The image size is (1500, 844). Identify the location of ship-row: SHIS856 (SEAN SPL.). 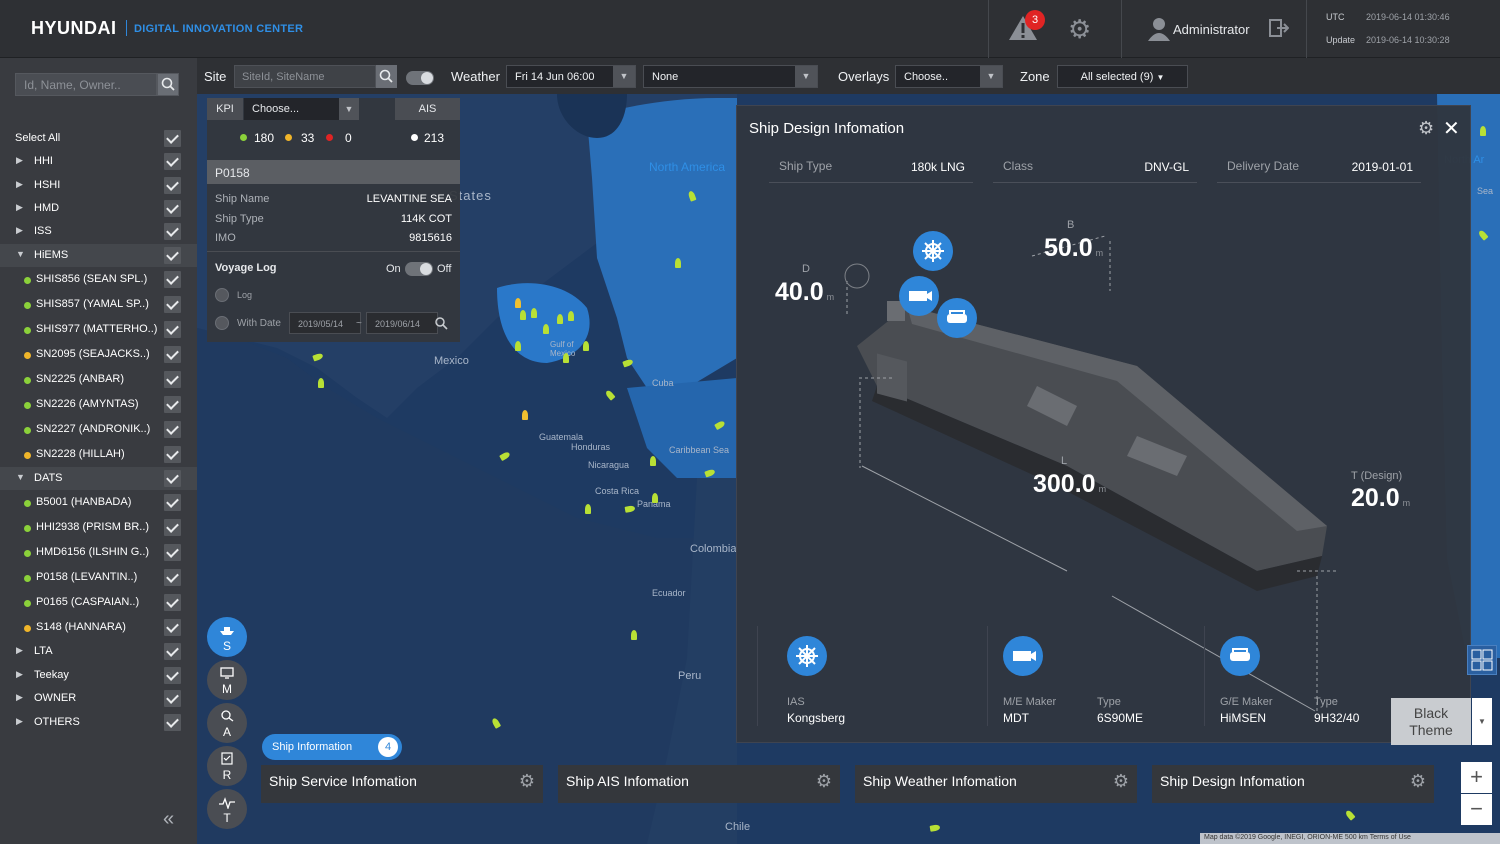
(98, 279).